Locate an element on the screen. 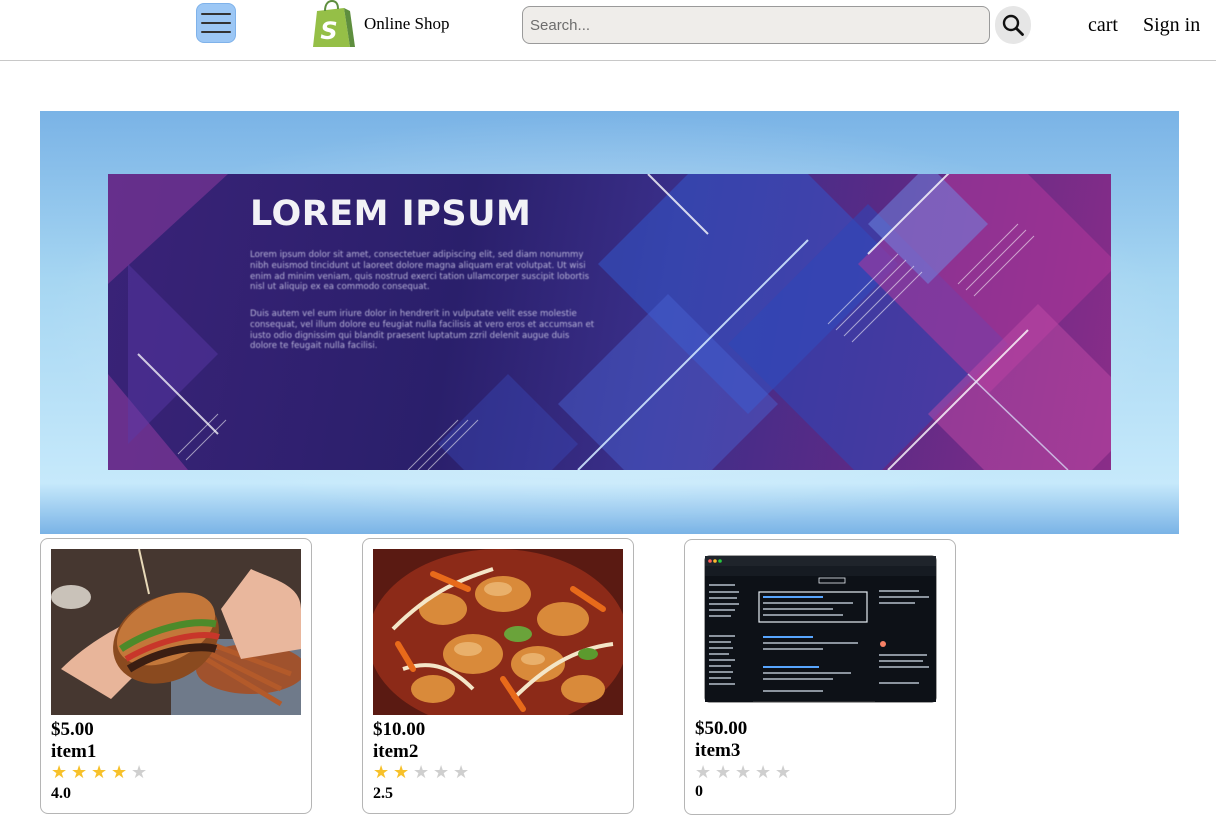 The image size is (1216, 828). product-rating: 0 is located at coordinates (699, 791).